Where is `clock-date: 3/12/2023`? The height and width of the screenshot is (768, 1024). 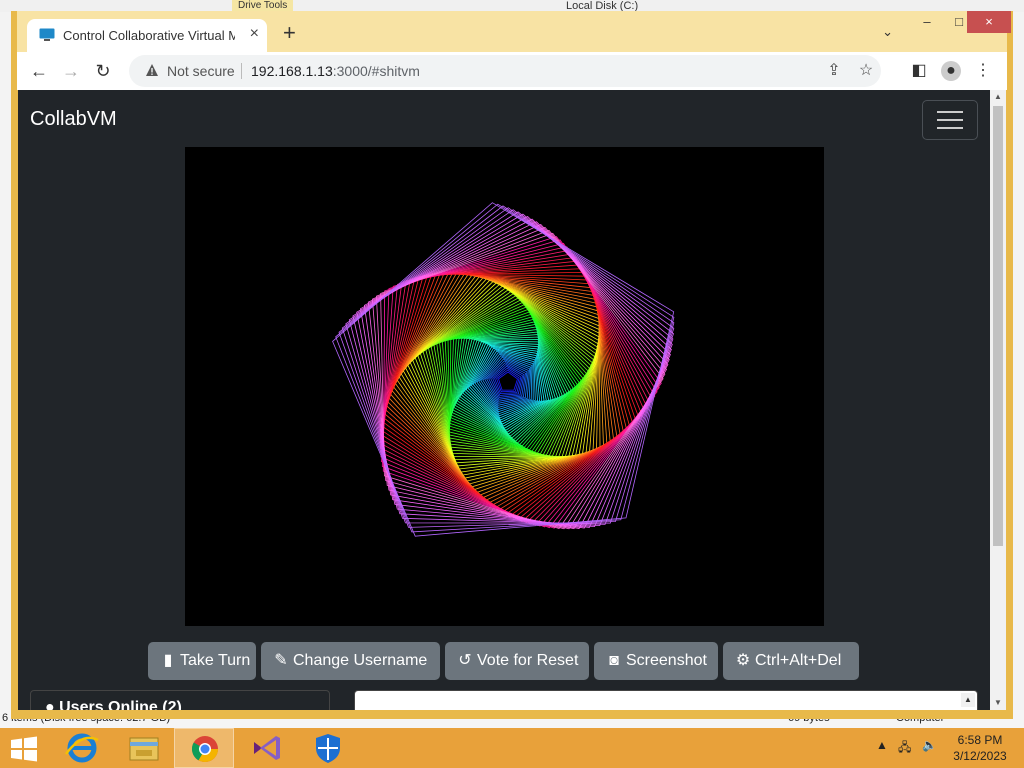
clock-date: 3/12/2023 is located at coordinates (980, 756).